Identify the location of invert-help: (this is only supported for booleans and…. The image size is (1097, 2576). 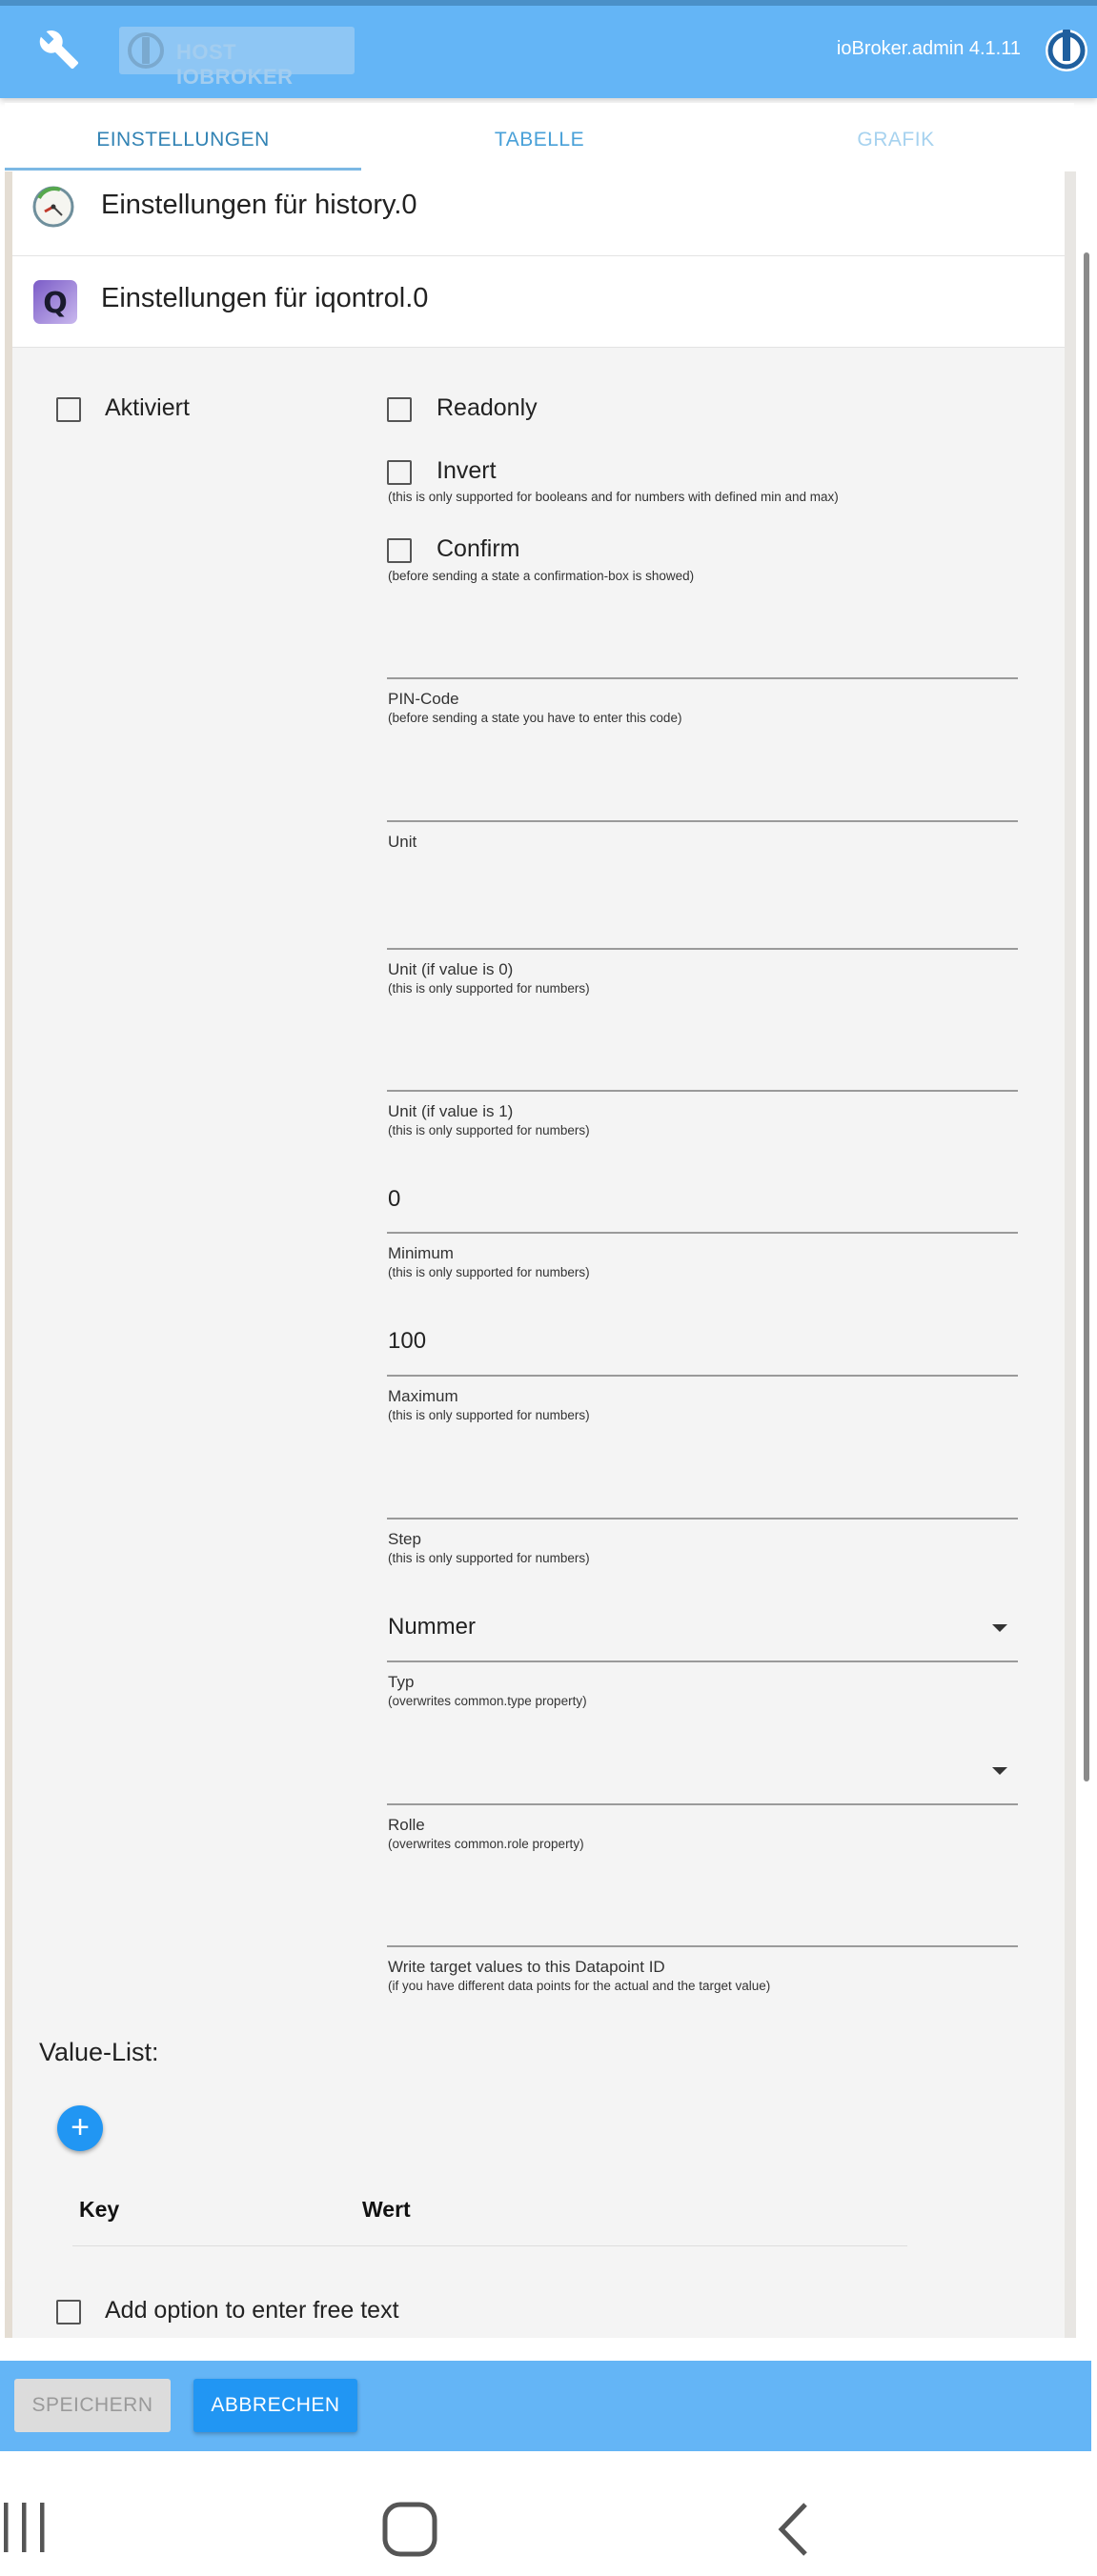
(613, 497).